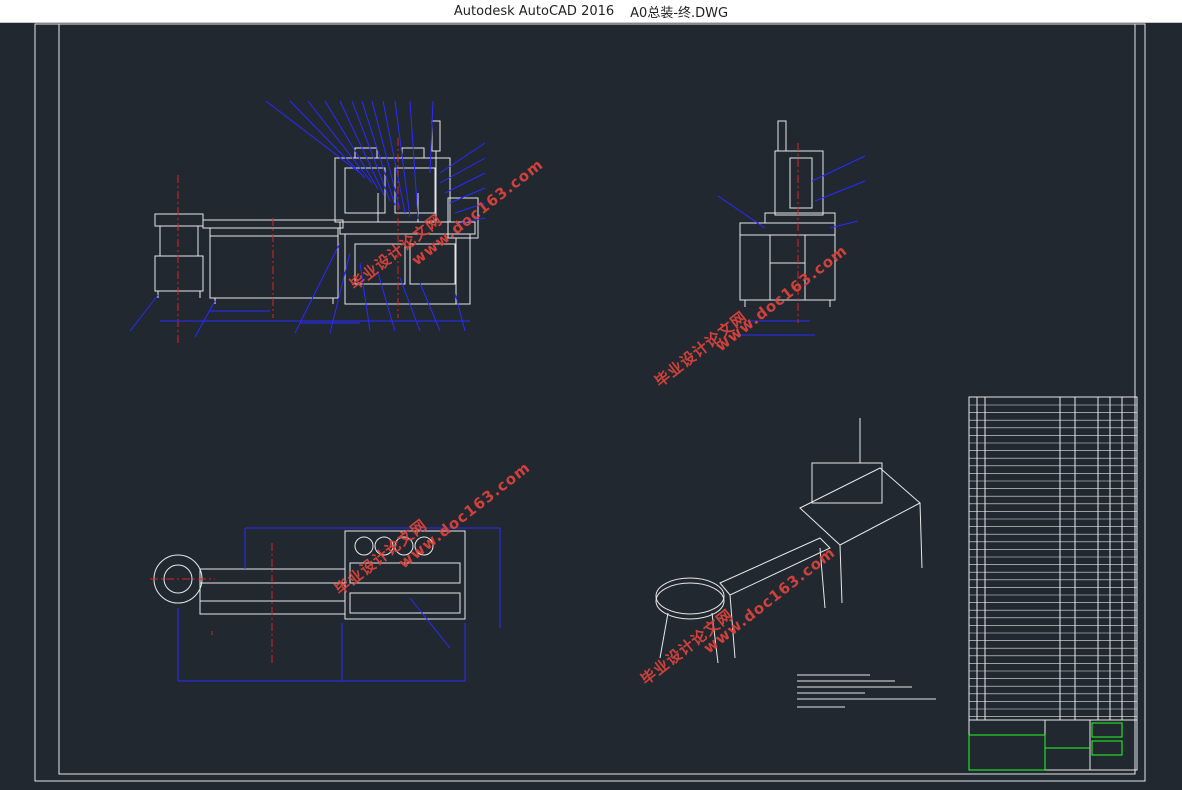 The width and height of the screenshot is (1182, 790). I want to click on front-view-centerlines, so click(288, 240).